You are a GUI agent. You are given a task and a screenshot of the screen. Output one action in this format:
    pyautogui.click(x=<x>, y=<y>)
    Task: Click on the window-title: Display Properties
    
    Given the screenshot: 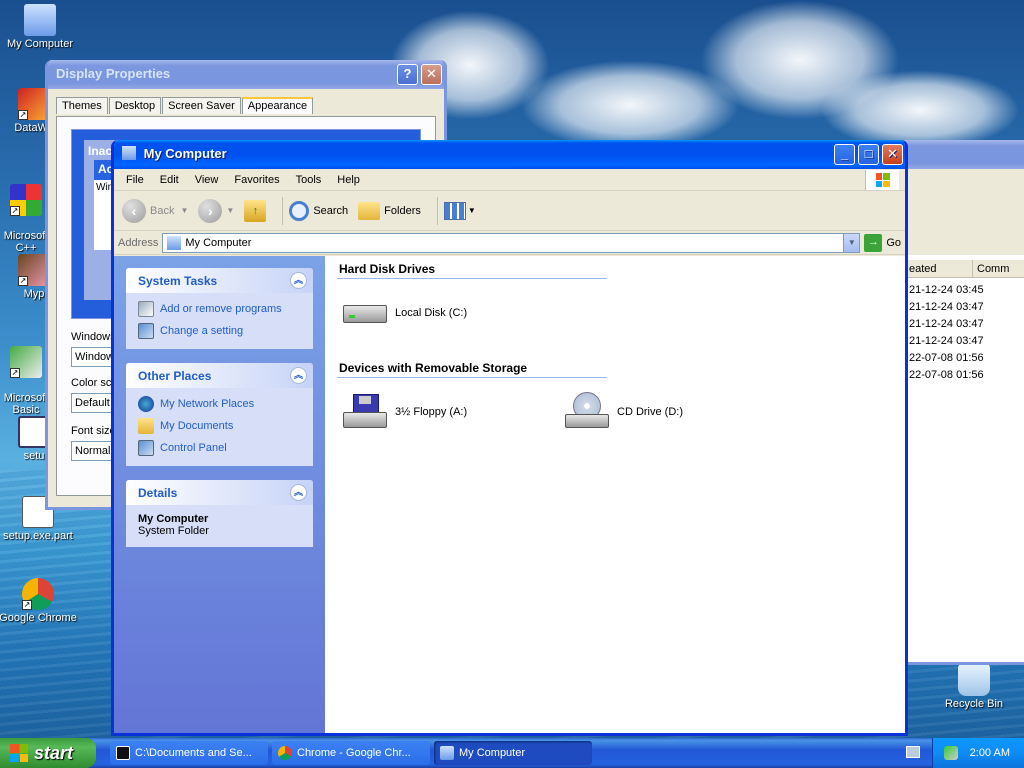 What is the action you would take?
    pyautogui.click(x=113, y=73)
    